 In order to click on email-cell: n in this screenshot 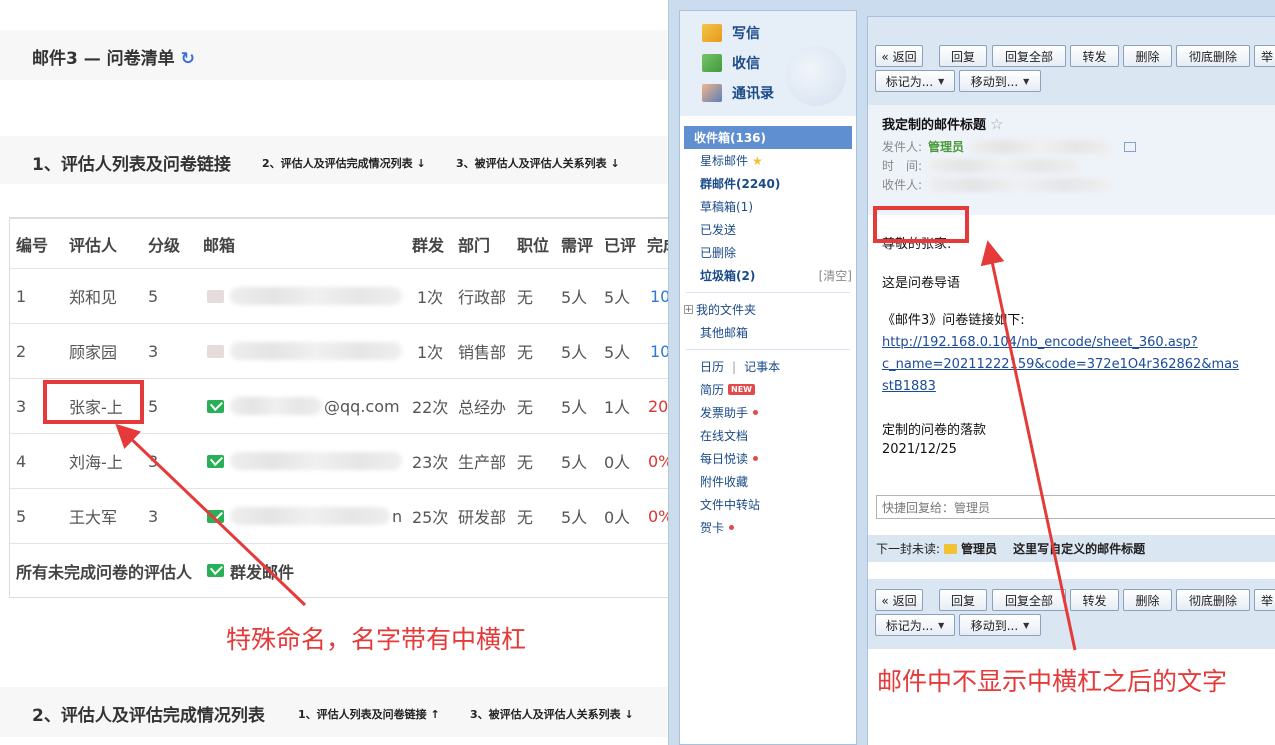, I will do `click(304, 516)`.